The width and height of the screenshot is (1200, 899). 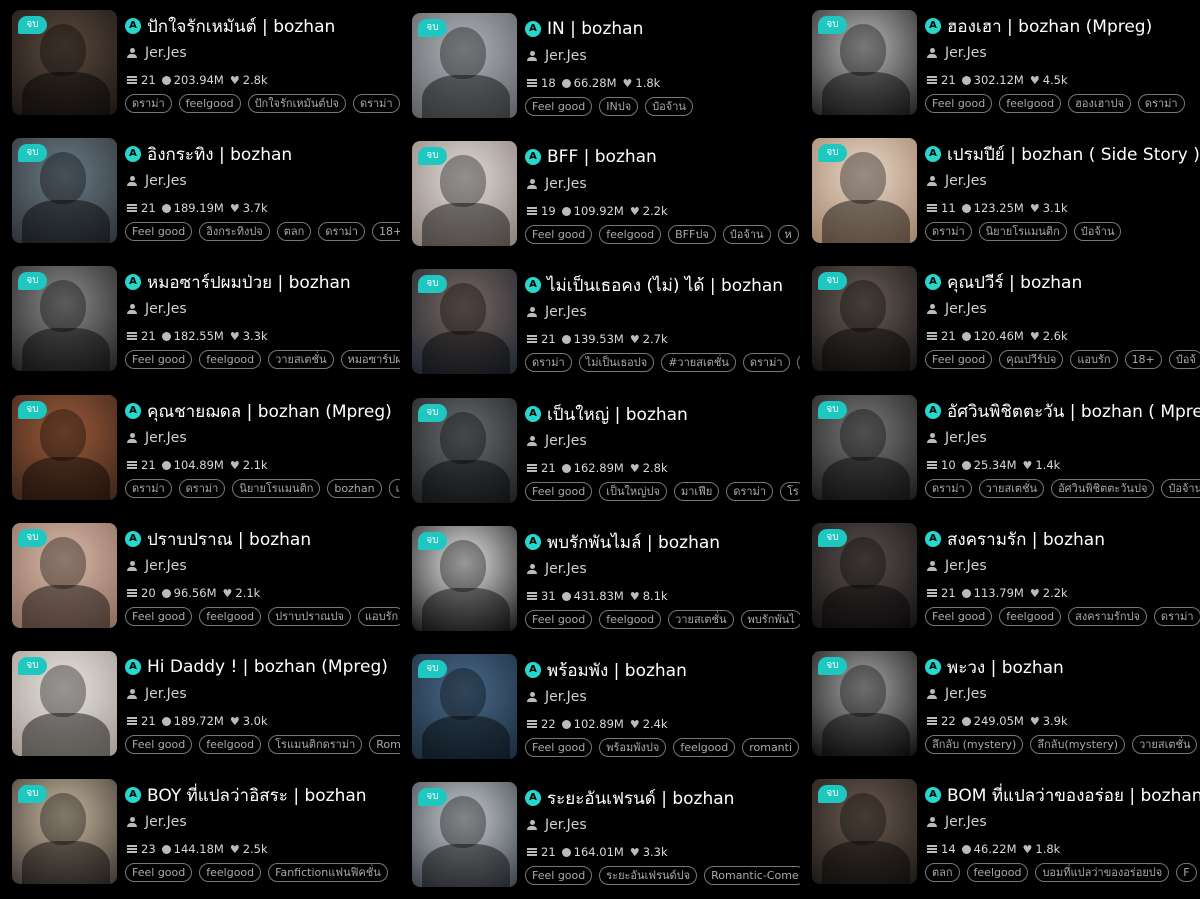 I want to click on story-title: BOY ที่แปลว่าอิสระ | bozhan, so click(x=257, y=795).